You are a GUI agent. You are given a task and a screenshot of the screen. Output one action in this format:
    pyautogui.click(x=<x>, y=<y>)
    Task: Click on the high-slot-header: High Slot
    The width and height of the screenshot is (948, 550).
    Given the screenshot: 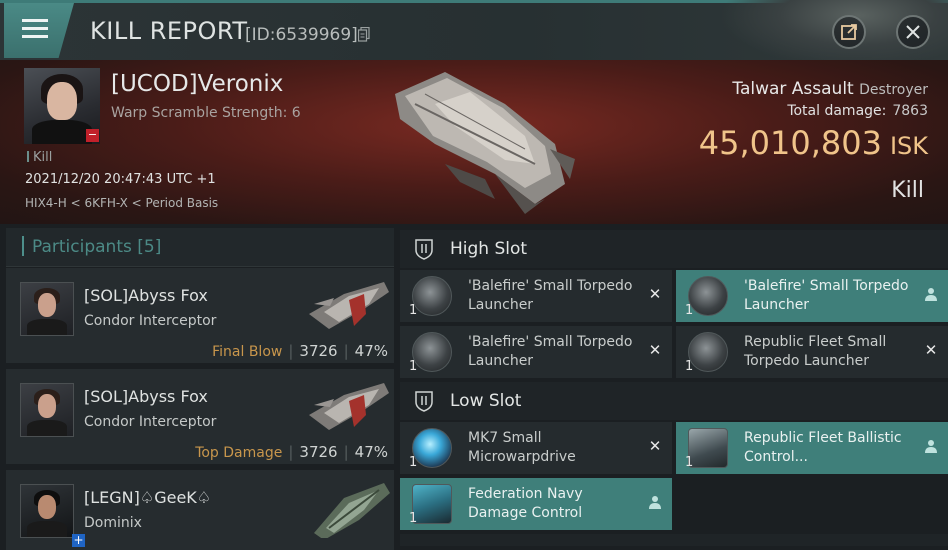 What is the action you would take?
    pyautogui.click(x=674, y=249)
    